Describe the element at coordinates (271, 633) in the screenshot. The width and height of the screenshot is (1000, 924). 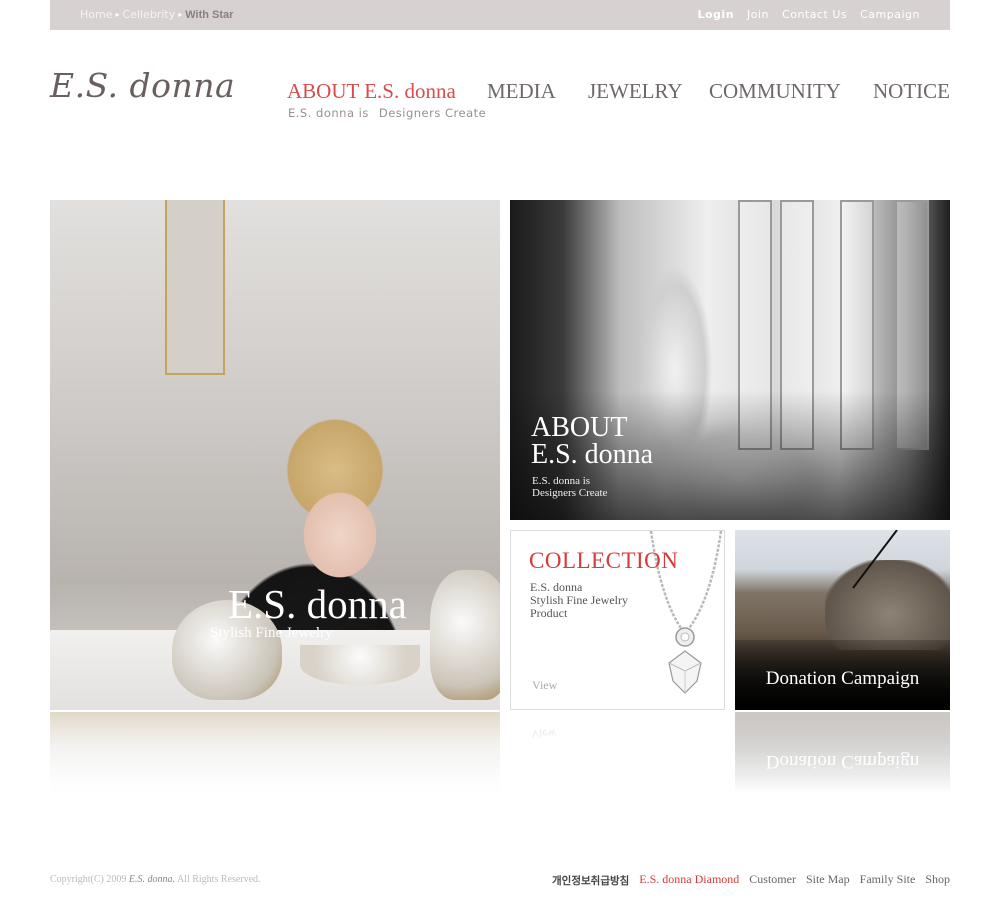
I see `hero-subtitle: Stylish Fine Jewelry` at that location.